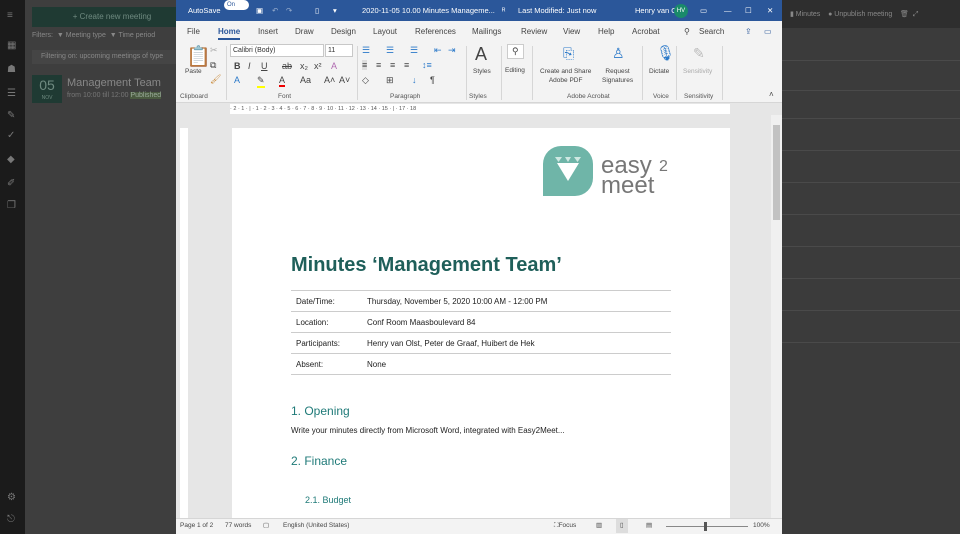  What do you see at coordinates (427, 65) in the screenshot?
I see `line-spacing-icon: ↕≡` at bounding box center [427, 65].